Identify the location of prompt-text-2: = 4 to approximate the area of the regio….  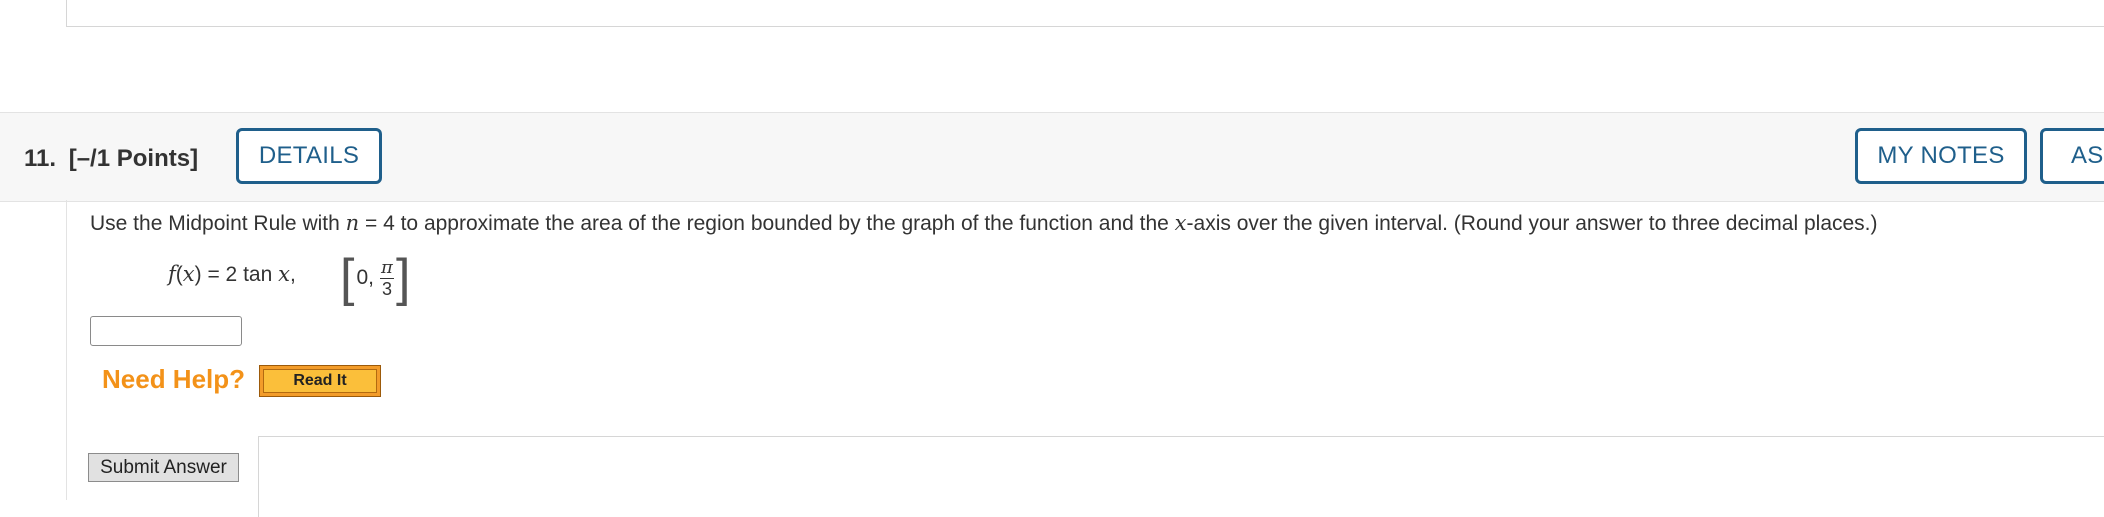
(767, 223).